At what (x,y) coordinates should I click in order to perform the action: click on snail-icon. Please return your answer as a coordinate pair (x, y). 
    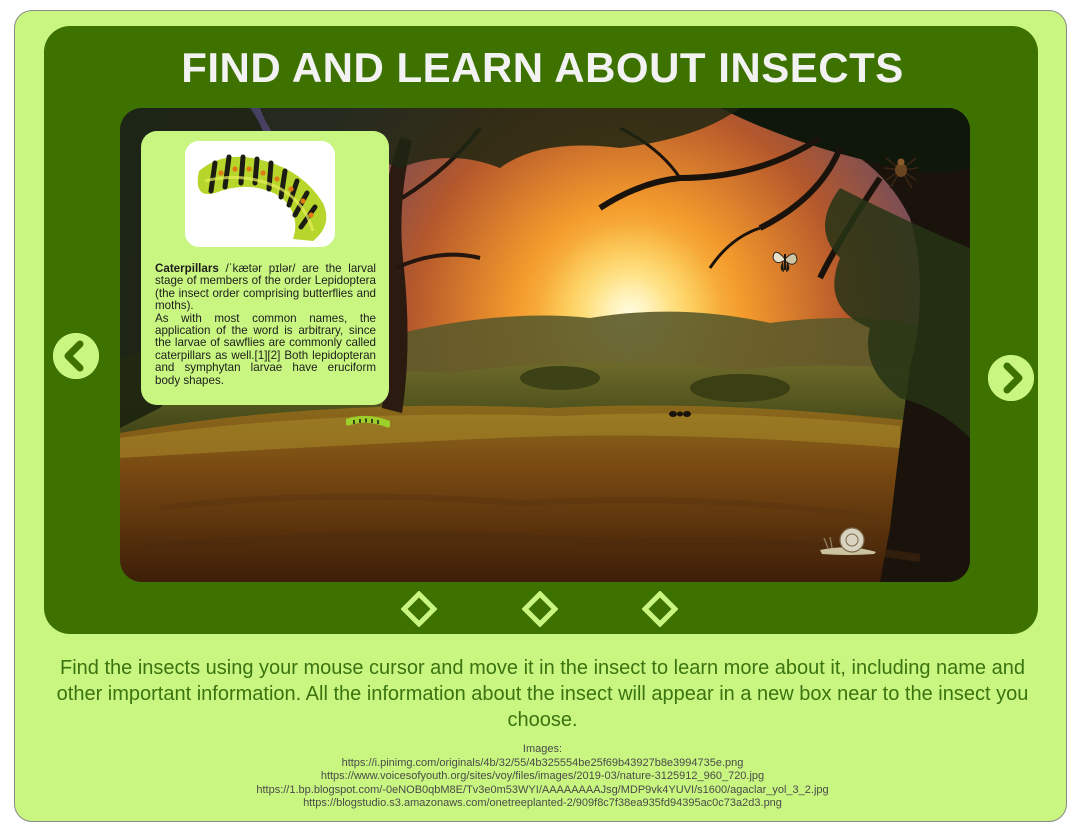
    Looking at the image, I should click on (848, 540).